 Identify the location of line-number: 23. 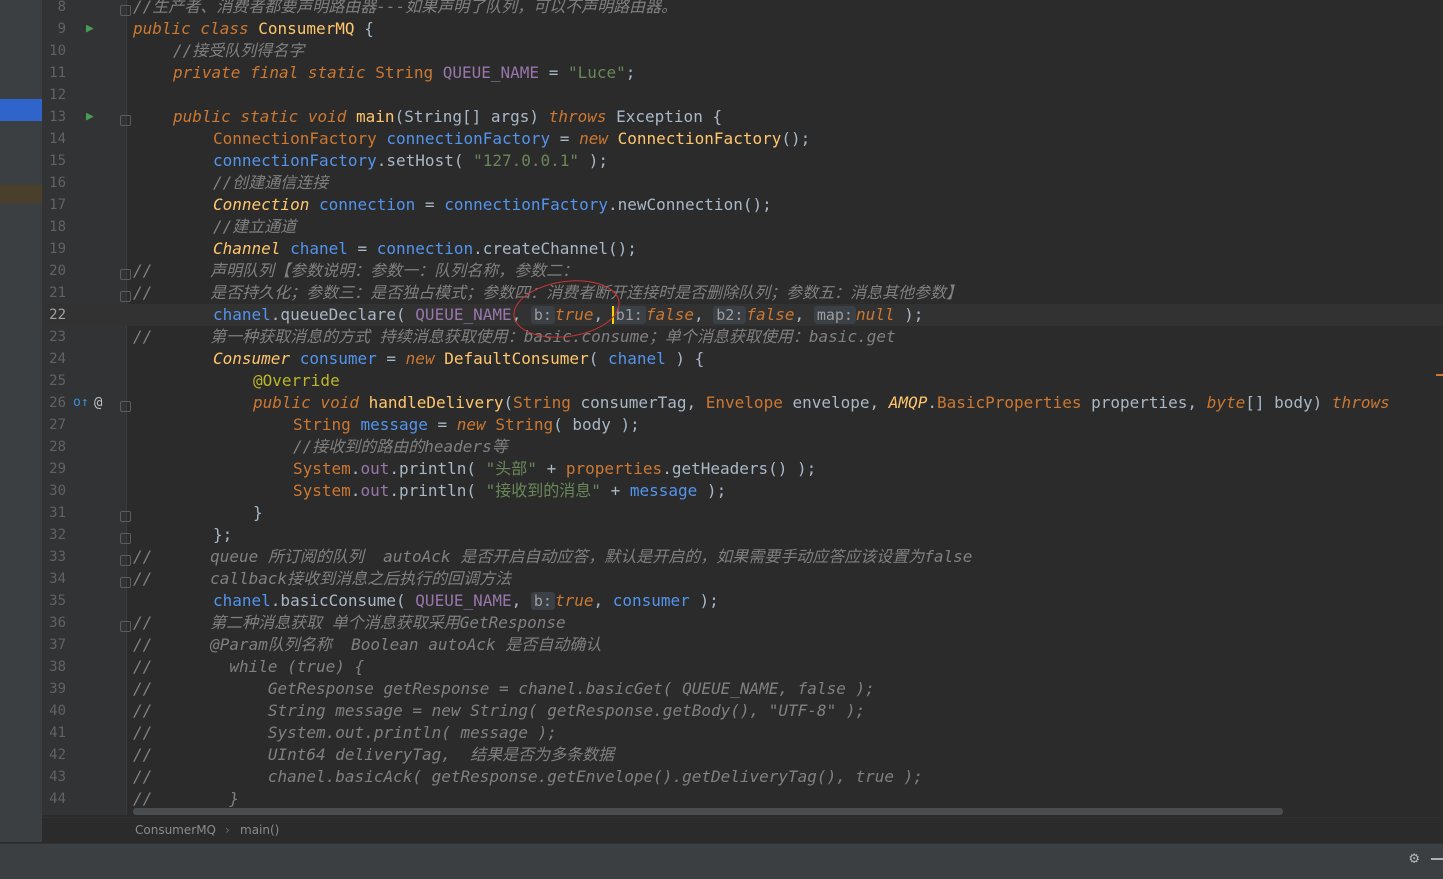
(54, 337).